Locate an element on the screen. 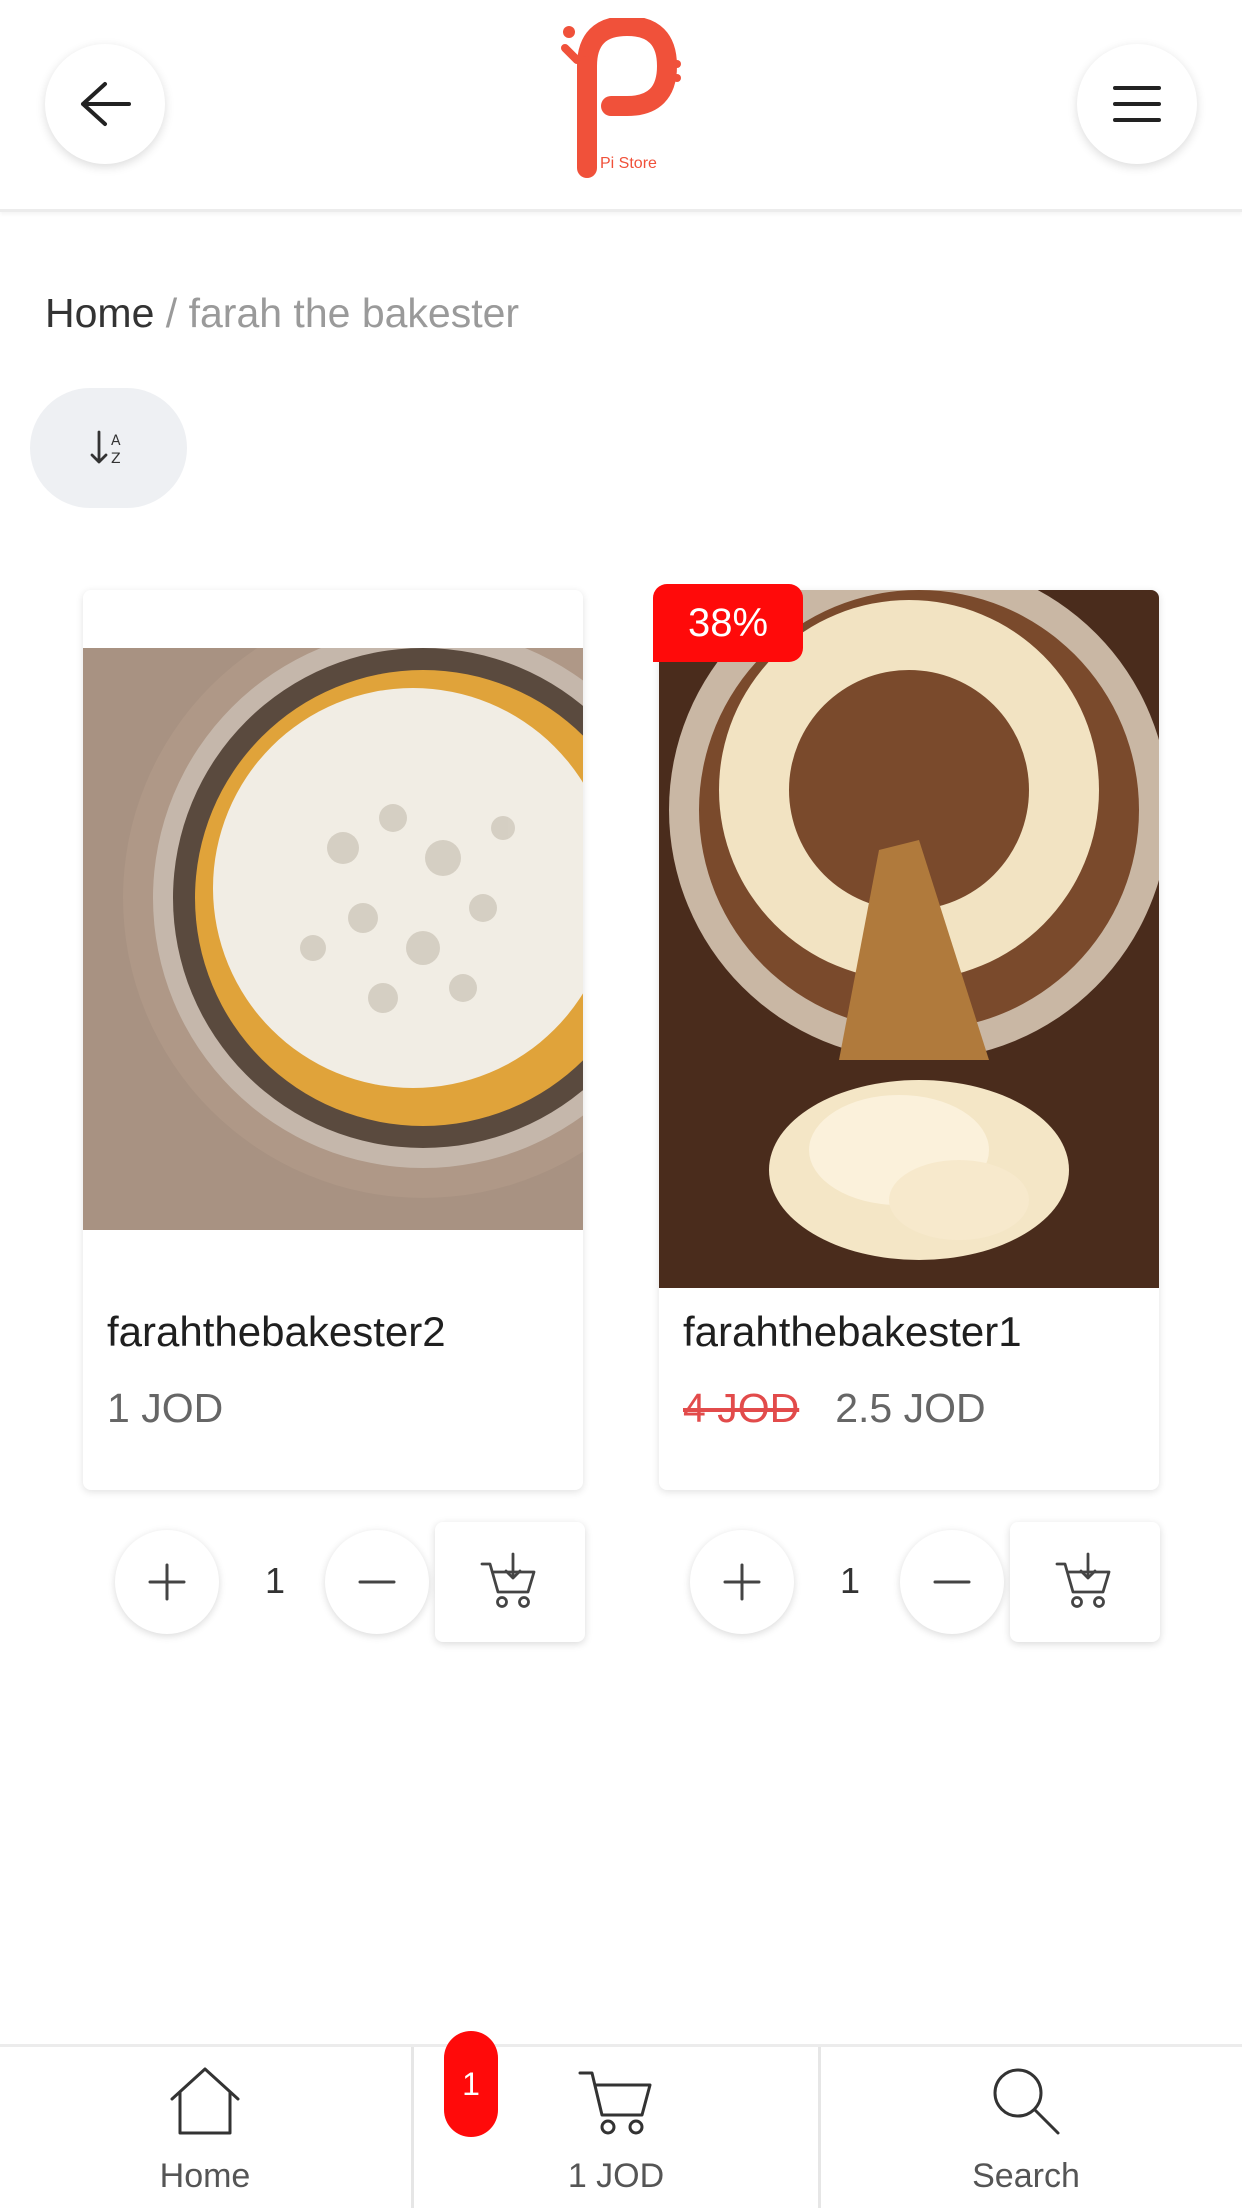  breadcrumb: Home / farah the bakester is located at coordinates (282, 313).